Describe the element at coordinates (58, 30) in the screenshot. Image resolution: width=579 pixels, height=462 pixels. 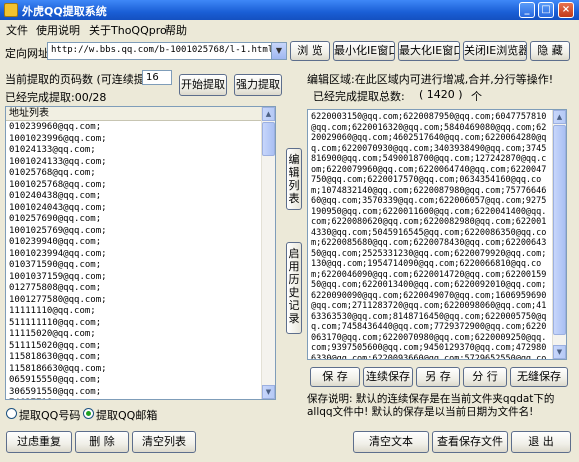
I see `menu-usage: 使用说明` at that location.